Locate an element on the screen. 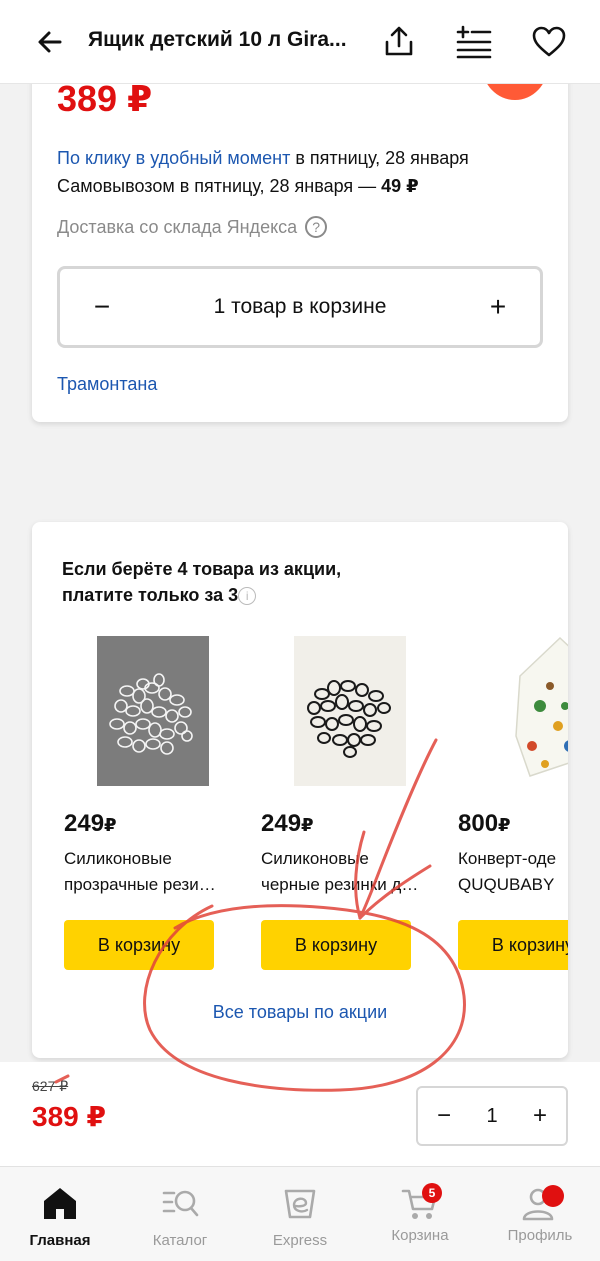 The image size is (600, 1261). pickup-text: Самовывозом в пятницу, 28 января — is located at coordinates (219, 186).